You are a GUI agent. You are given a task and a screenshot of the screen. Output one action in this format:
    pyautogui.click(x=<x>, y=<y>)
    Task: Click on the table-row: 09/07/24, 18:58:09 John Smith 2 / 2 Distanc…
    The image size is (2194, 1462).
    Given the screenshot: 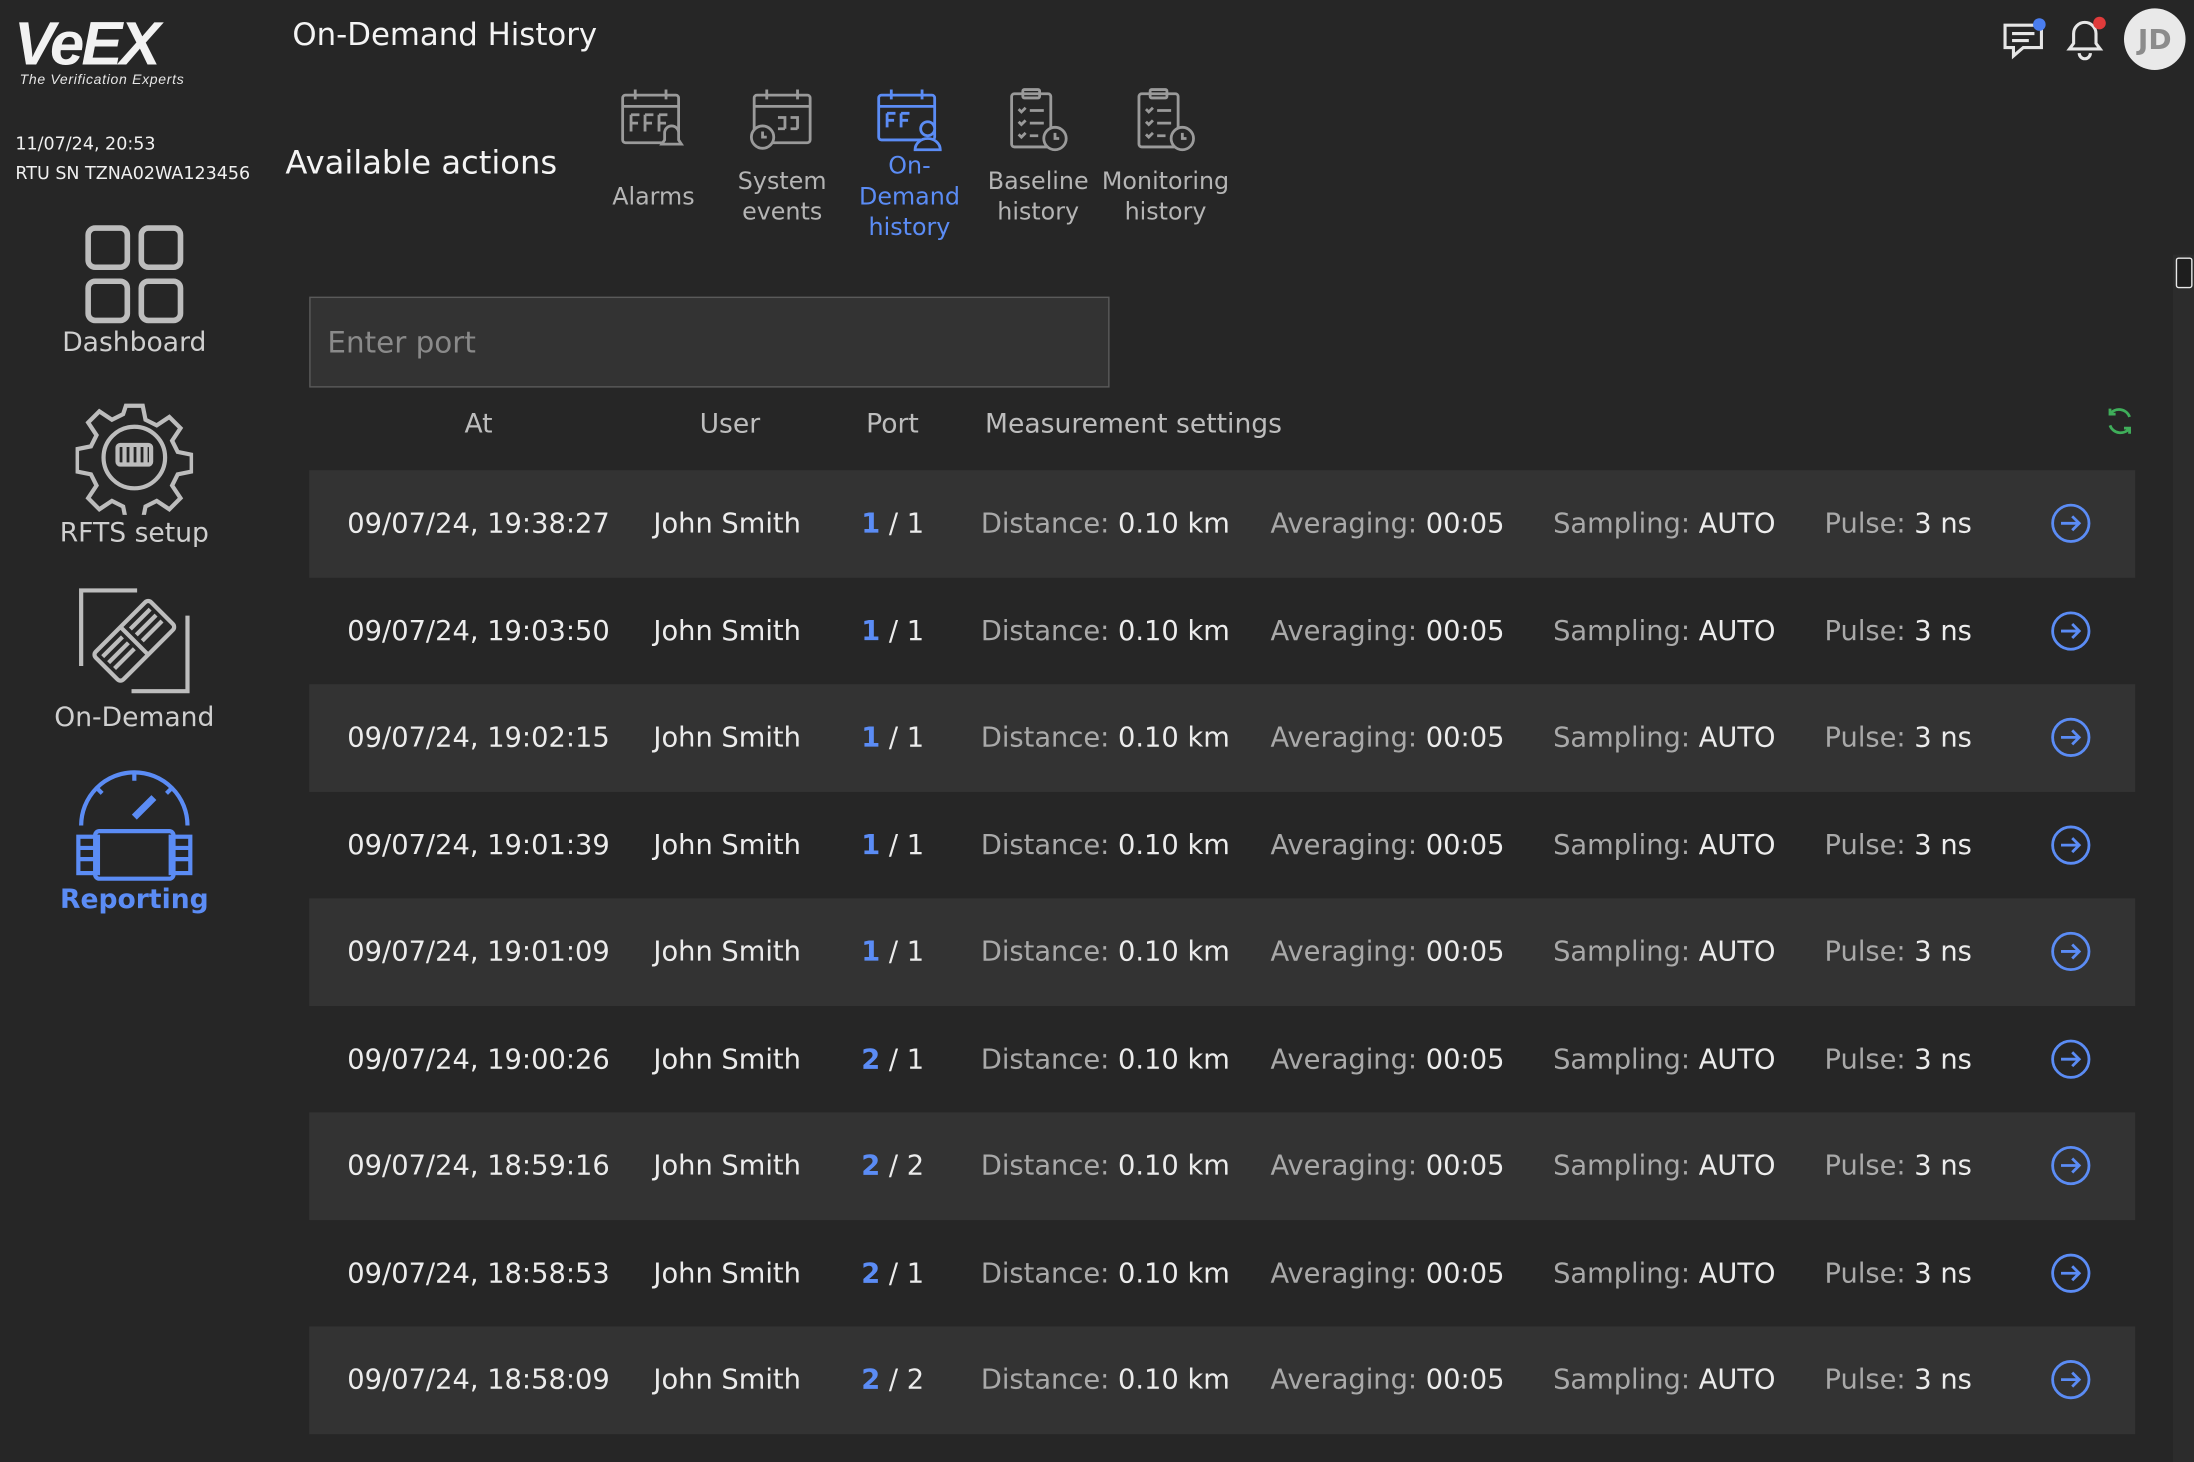 What is the action you would take?
    pyautogui.click(x=1222, y=1380)
    